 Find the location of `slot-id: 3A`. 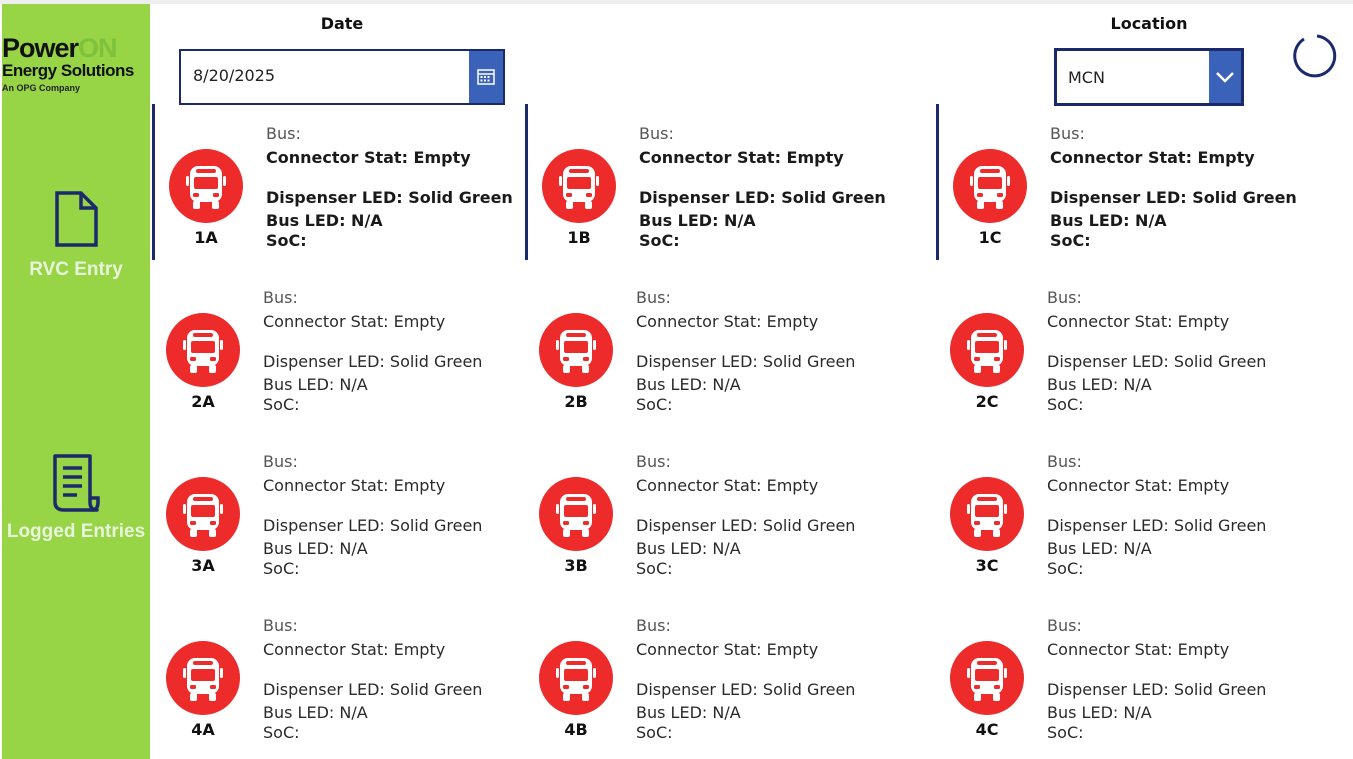

slot-id: 3A is located at coordinates (203, 565).